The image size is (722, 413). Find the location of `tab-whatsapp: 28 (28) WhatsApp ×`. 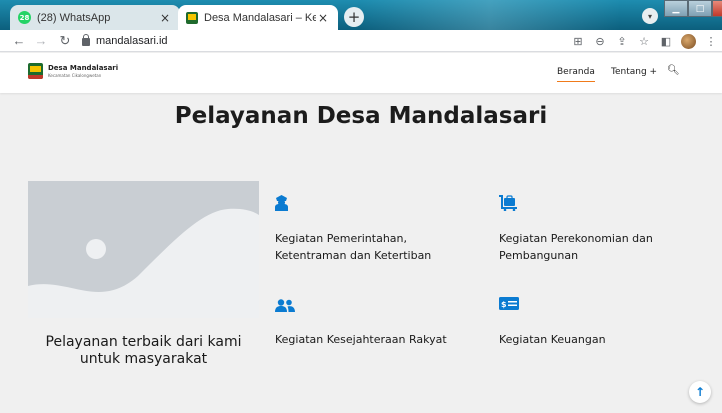

tab-whatsapp: 28 (28) WhatsApp × is located at coordinates (95, 17).